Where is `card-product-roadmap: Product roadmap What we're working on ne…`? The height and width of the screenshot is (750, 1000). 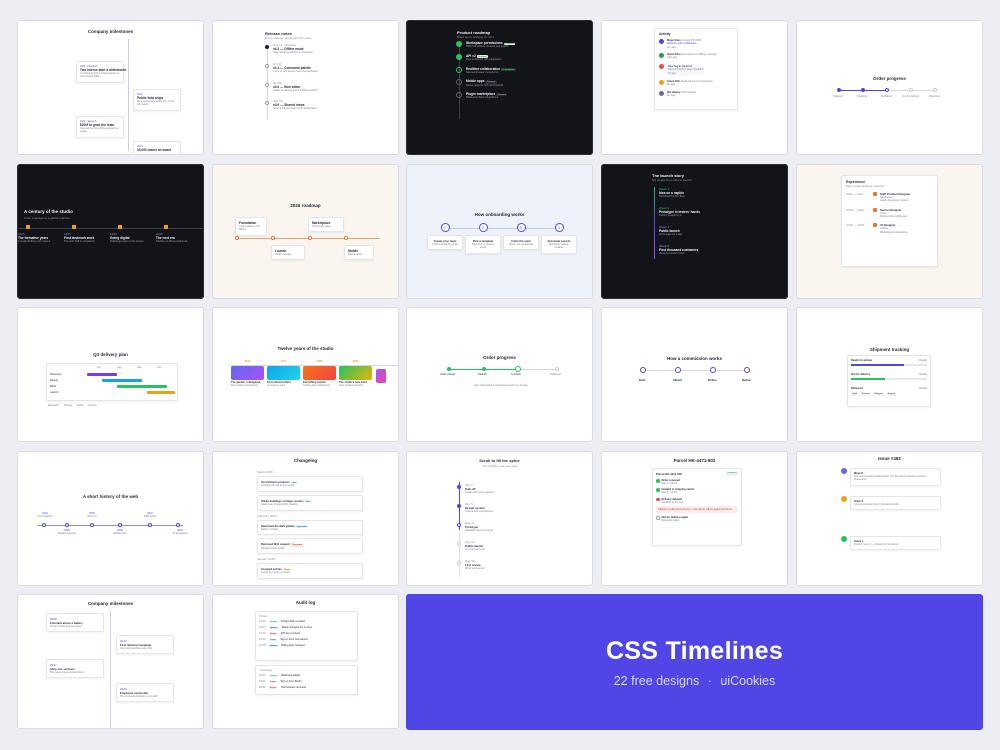 card-product-roadmap: Product roadmap What we're working on ne… is located at coordinates (499, 87).